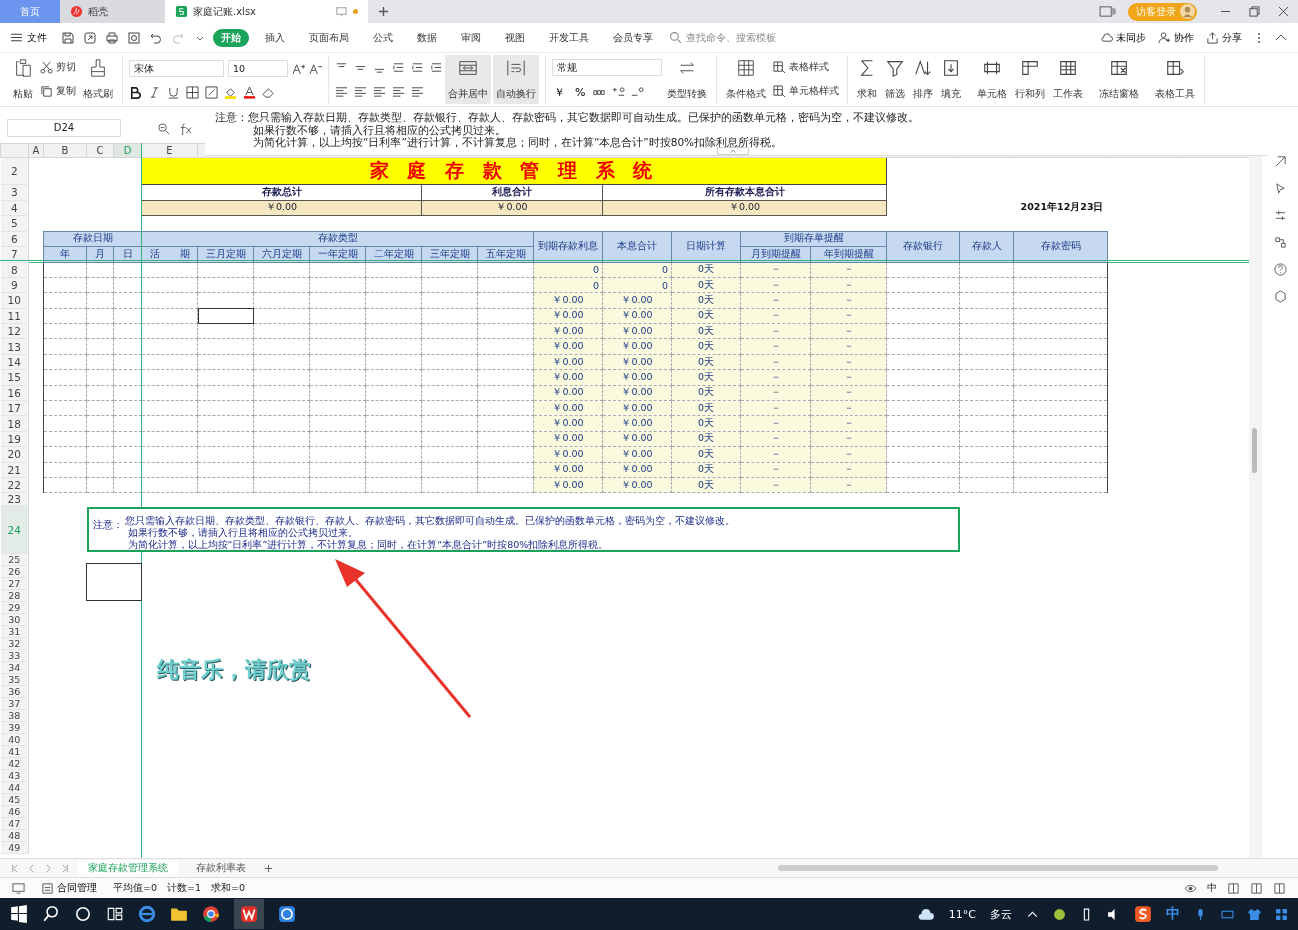  What do you see at coordinates (115, 914) in the screenshot?
I see `timeline-icon` at bounding box center [115, 914].